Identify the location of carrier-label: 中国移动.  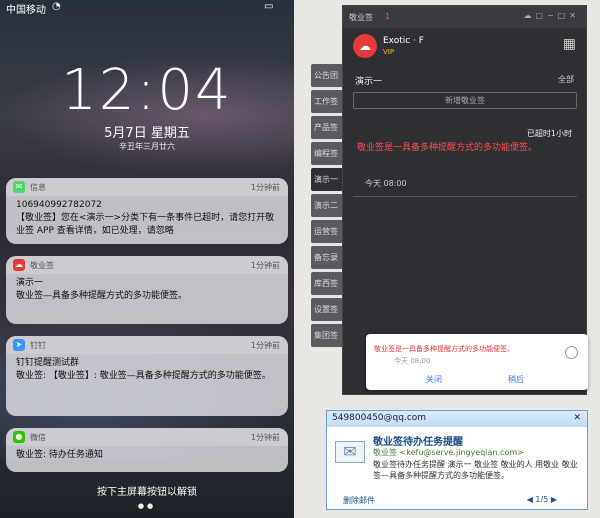
(26, 10).